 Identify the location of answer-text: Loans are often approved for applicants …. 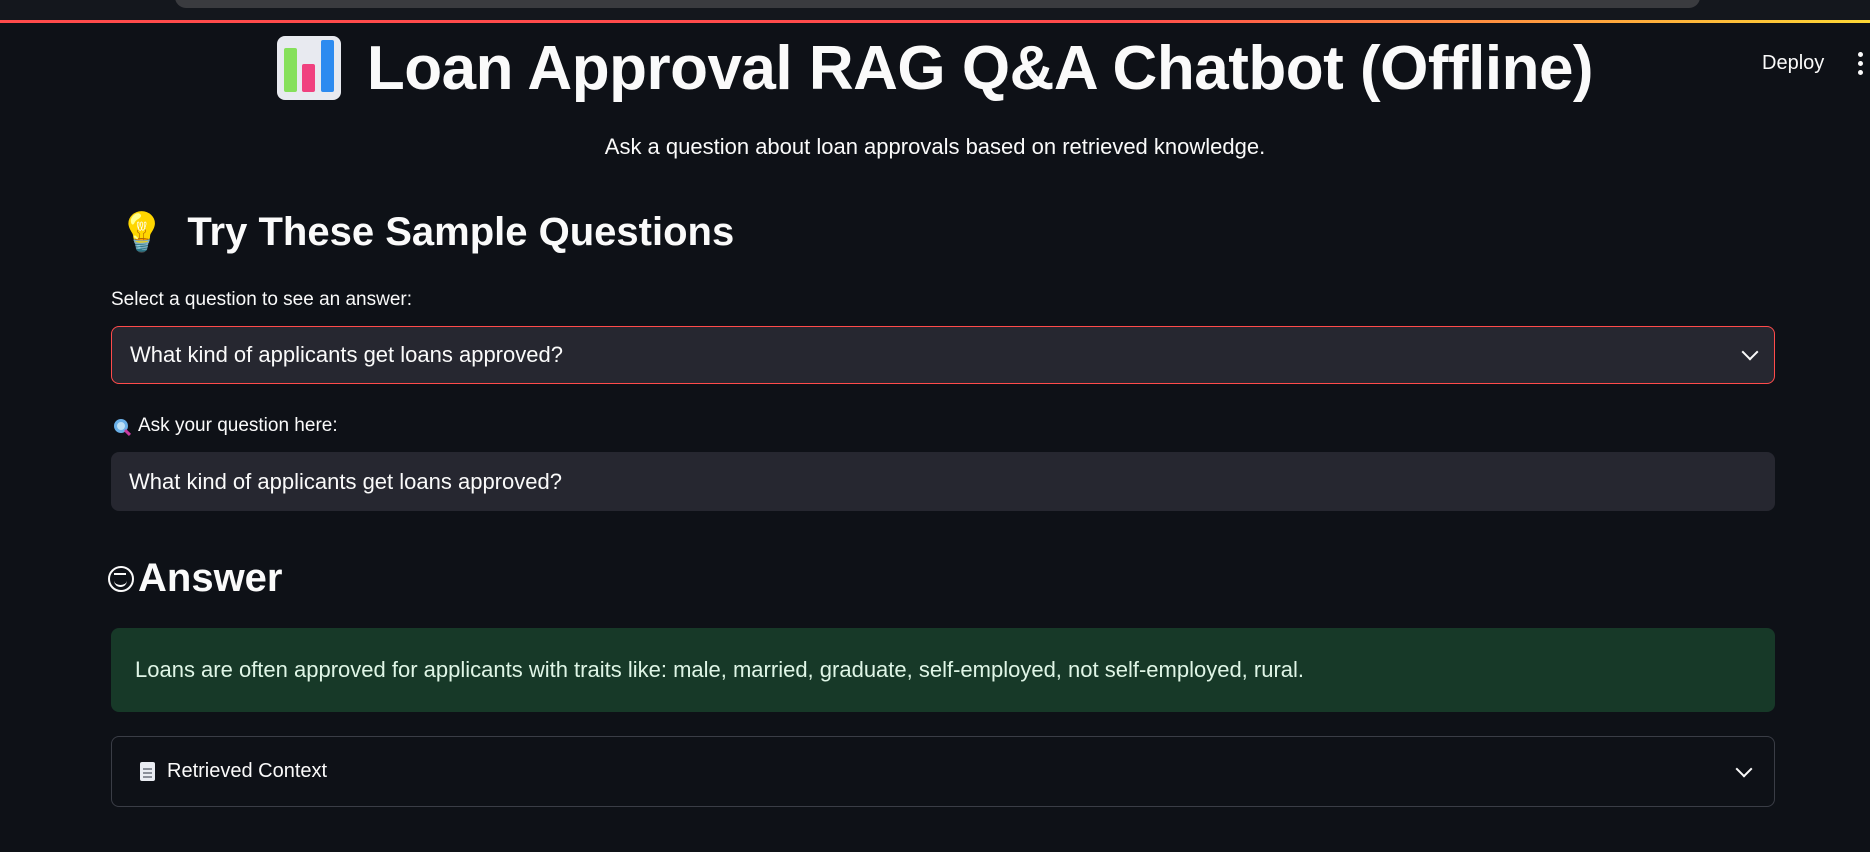
(720, 669).